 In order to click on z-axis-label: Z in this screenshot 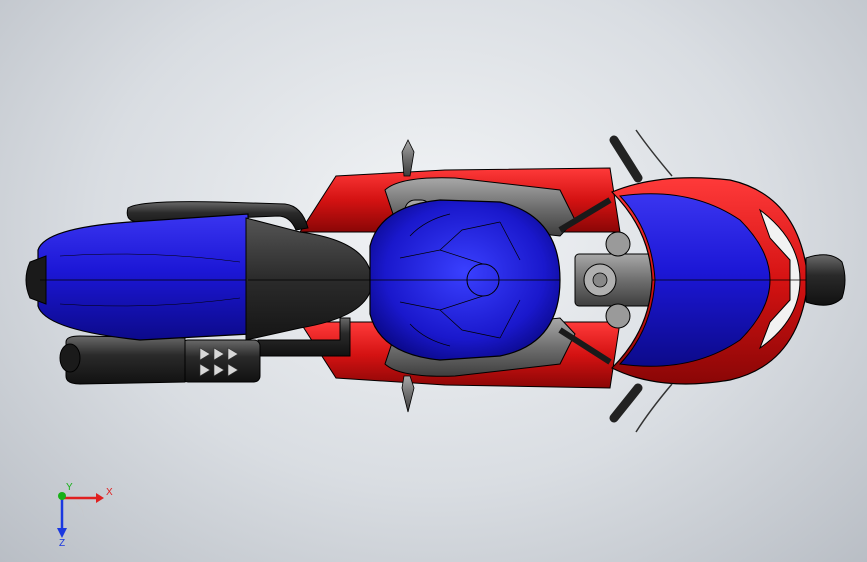, I will do `click(62, 543)`.